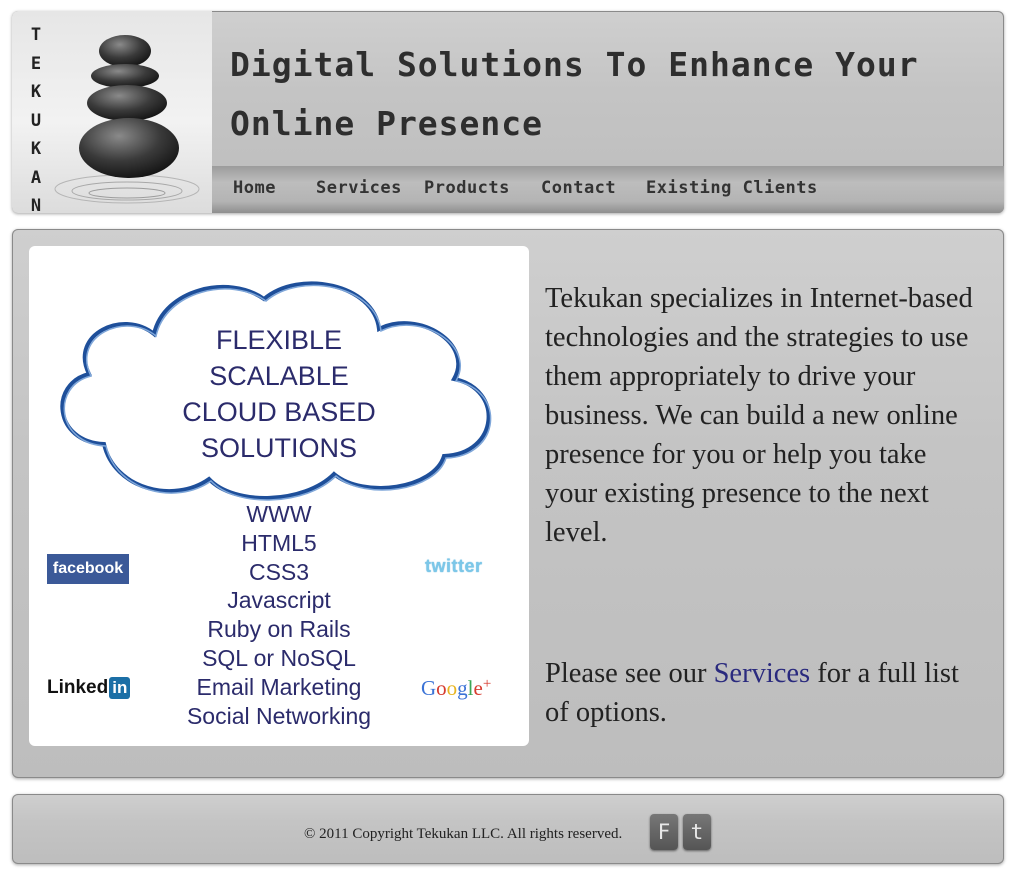  Describe the element at coordinates (574, 64) in the screenshot. I see `tagline-line: Digital Solutions To Enhance Your` at that location.